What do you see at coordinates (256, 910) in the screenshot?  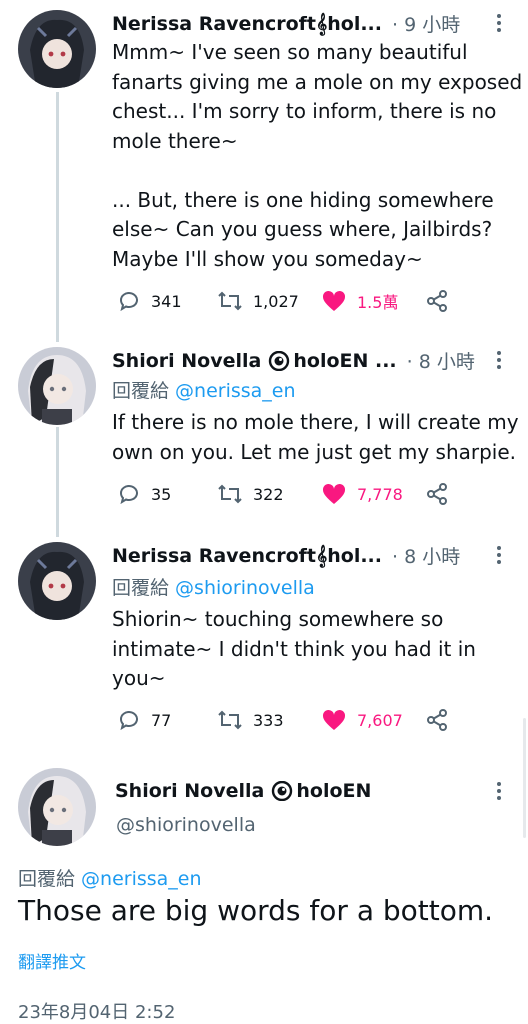 I see `main-tweet-text: Those are big words for a bottom.` at bounding box center [256, 910].